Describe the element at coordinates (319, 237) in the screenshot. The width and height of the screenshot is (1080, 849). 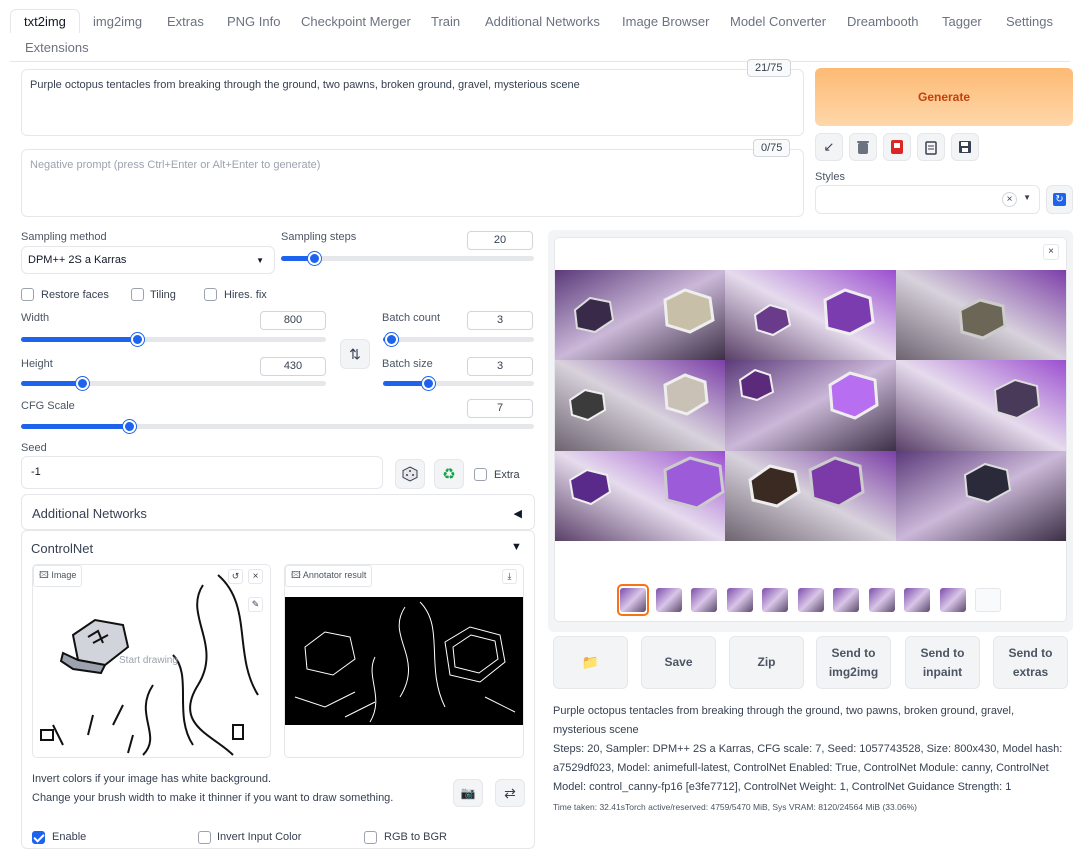
I see `sampling-steps-label: Sampling steps` at that location.